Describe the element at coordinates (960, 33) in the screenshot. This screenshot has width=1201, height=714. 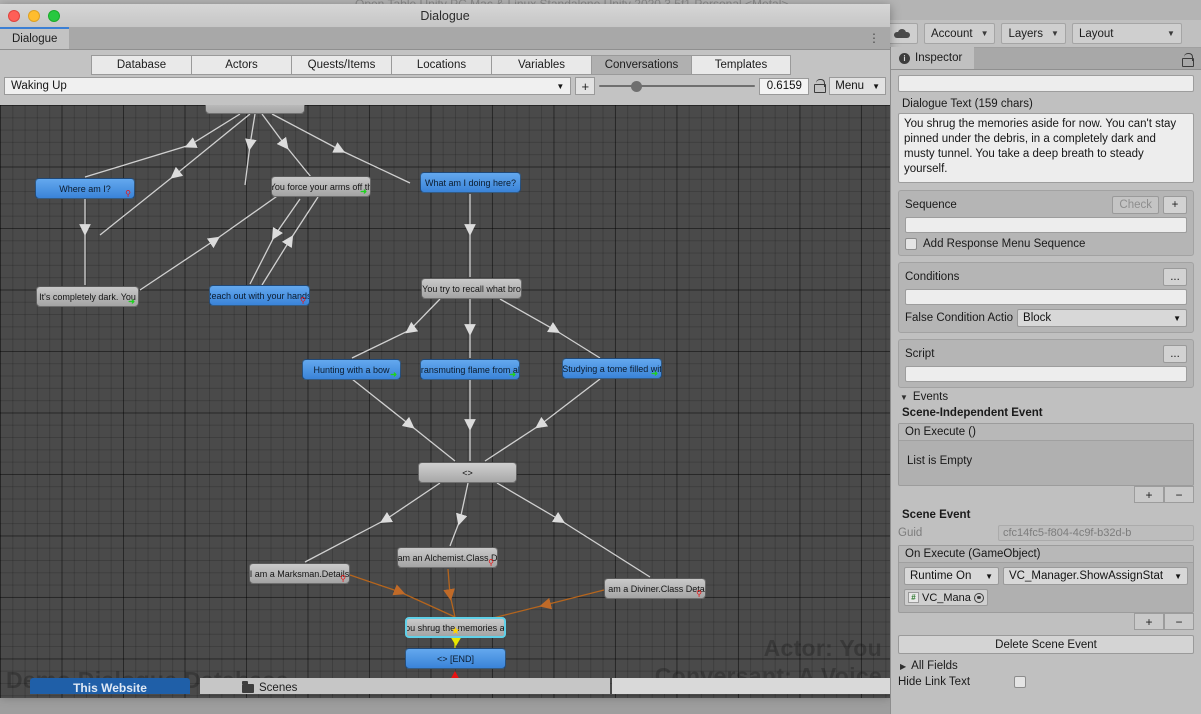
I see `account-button: Account ▼` at that location.